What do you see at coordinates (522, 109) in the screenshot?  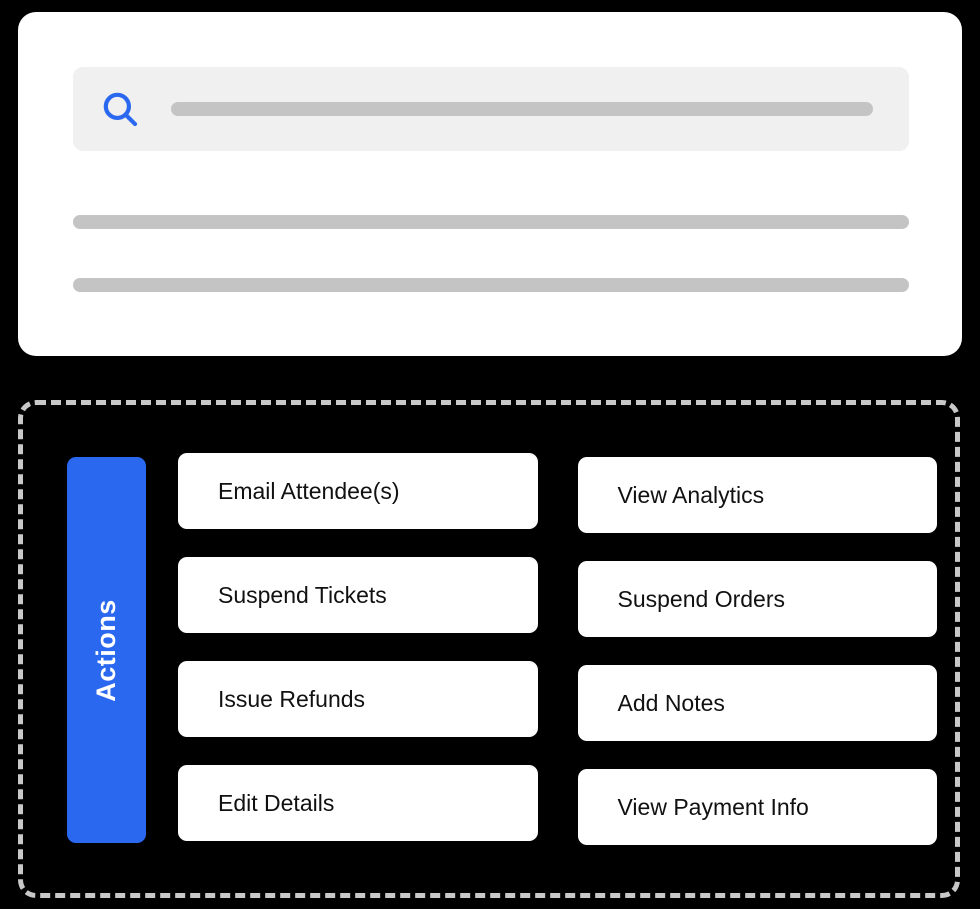 I see `search-input` at bounding box center [522, 109].